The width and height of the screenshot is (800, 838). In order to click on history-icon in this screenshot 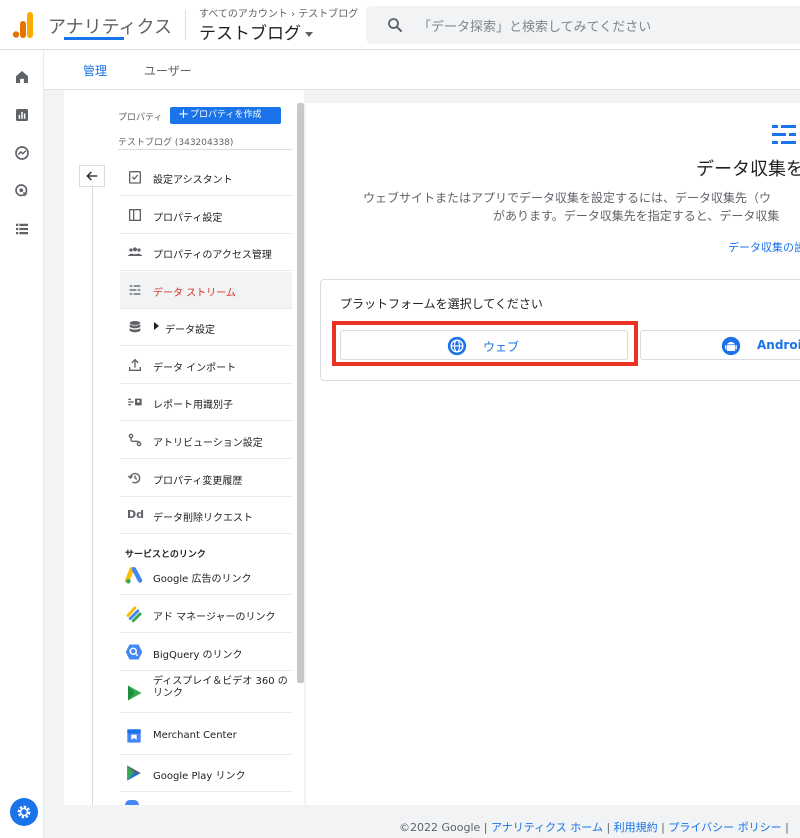, I will do `click(134, 478)`.